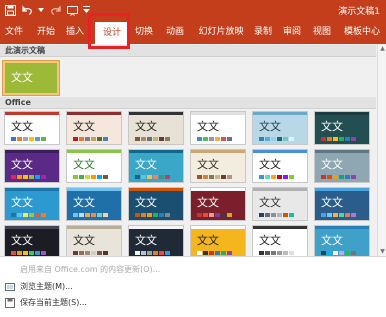 This screenshot has width=386, height=317. I want to click on gallery-scrollbar: ▲ ▼, so click(381, 150).